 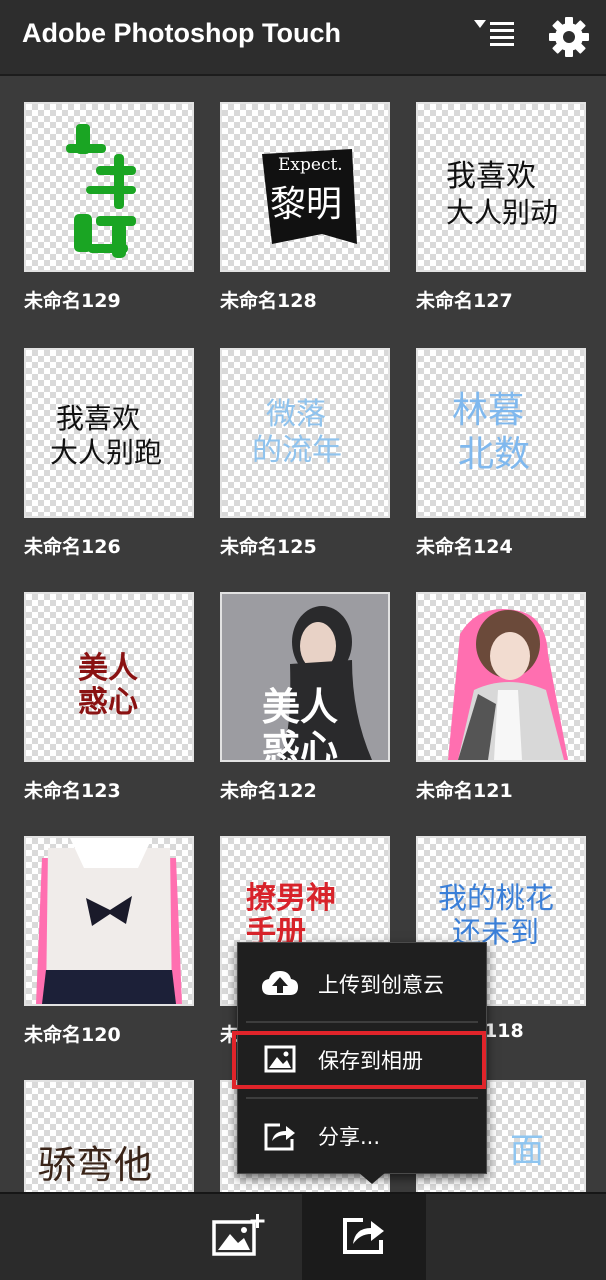 What do you see at coordinates (291, 898) in the screenshot?
I see `thumb-text: 撩男神` at bounding box center [291, 898].